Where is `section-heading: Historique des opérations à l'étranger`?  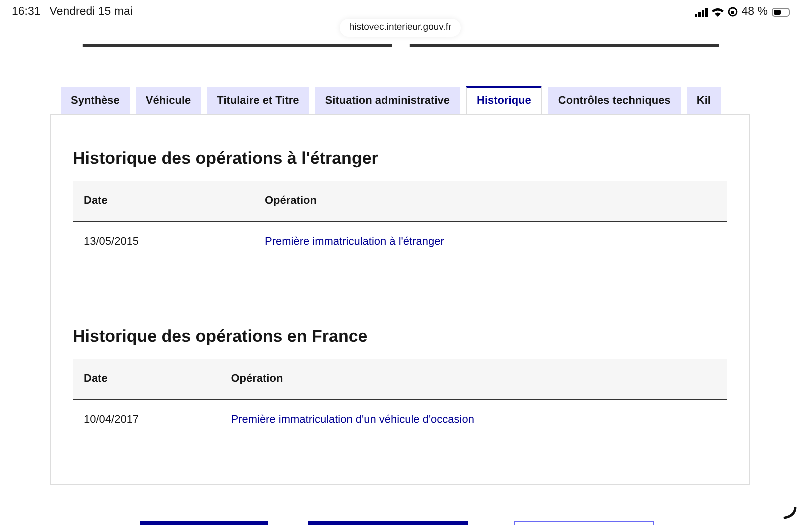
section-heading: Historique des opérations à l'étranger is located at coordinates (226, 159).